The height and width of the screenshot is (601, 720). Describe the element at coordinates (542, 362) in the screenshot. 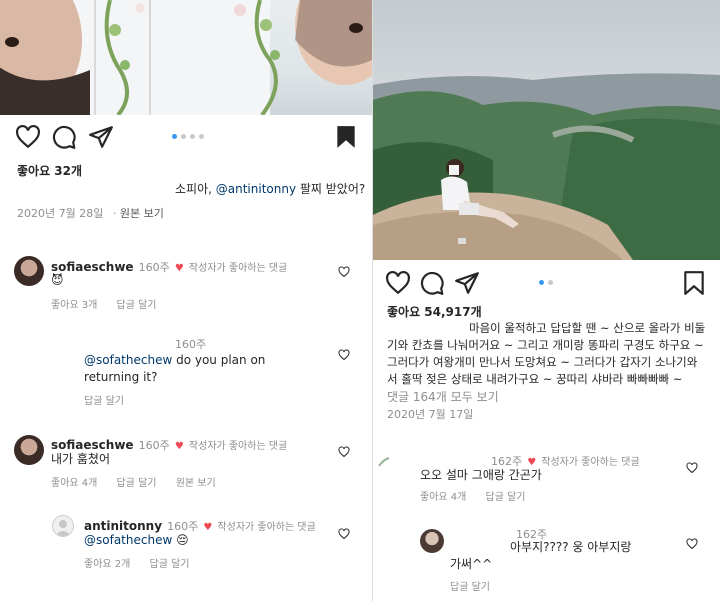

I see `caption-line: 그러다가 여왕개미 만나서 도망쳐요 ~ 그러다가 갑자기 소나기와` at that location.